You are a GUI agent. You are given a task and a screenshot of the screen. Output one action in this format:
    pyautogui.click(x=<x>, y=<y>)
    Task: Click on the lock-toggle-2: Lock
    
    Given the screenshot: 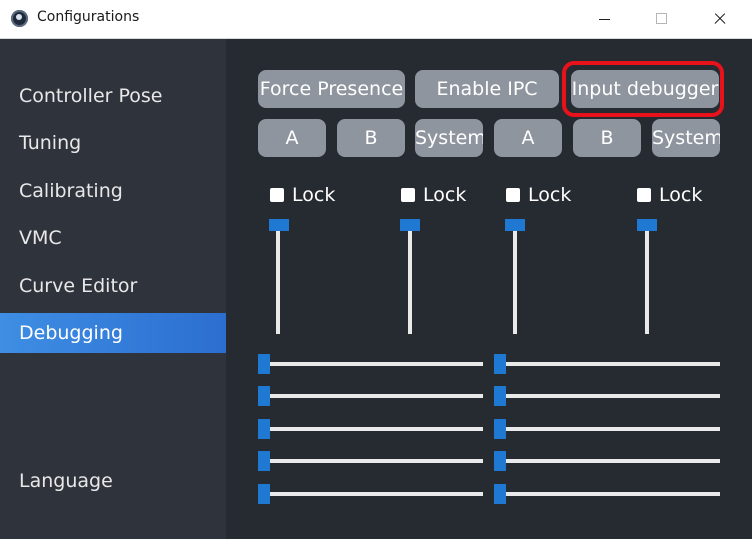 What is the action you would take?
    pyautogui.click(x=433, y=195)
    